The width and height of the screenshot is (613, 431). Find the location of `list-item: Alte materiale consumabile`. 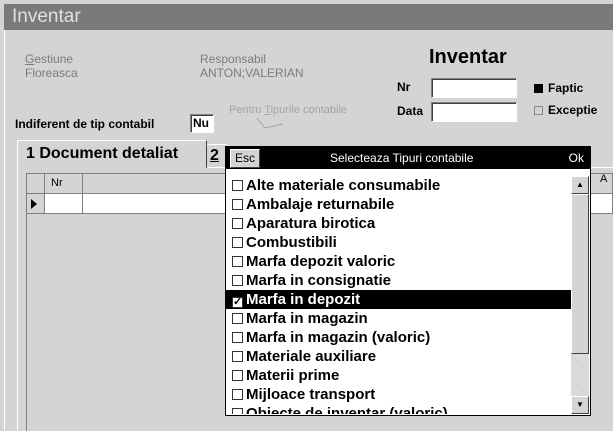

list-item: Alte materiale consumabile is located at coordinates (399, 185).